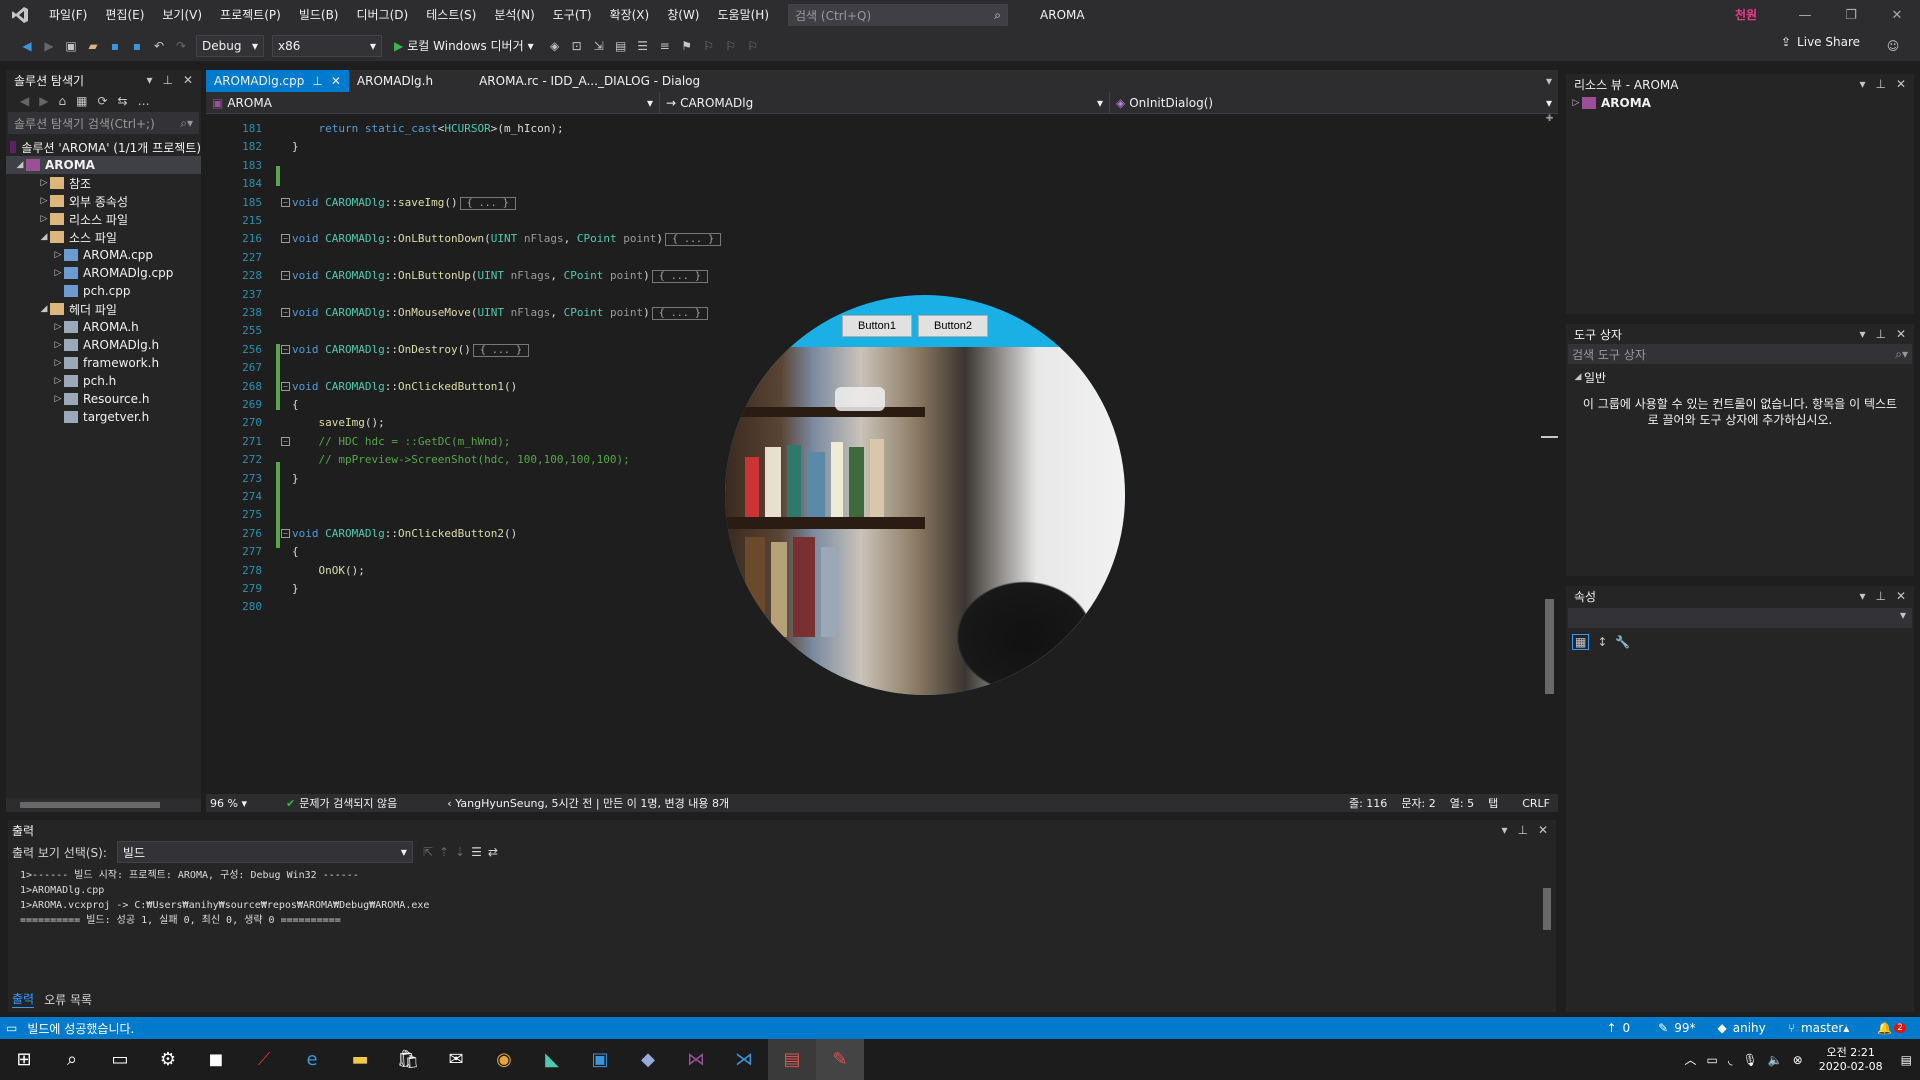 The height and width of the screenshot is (1080, 1920). What do you see at coordinates (1730, 1060) in the screenshot?
I see `network-icon: ◟` at bounding box center [1730, 1060].